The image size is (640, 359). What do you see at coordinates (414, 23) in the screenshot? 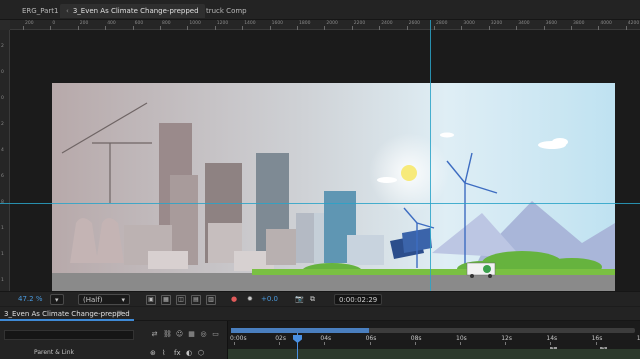
I see `ruler-label: 2600` at bounding box center [414, 23].